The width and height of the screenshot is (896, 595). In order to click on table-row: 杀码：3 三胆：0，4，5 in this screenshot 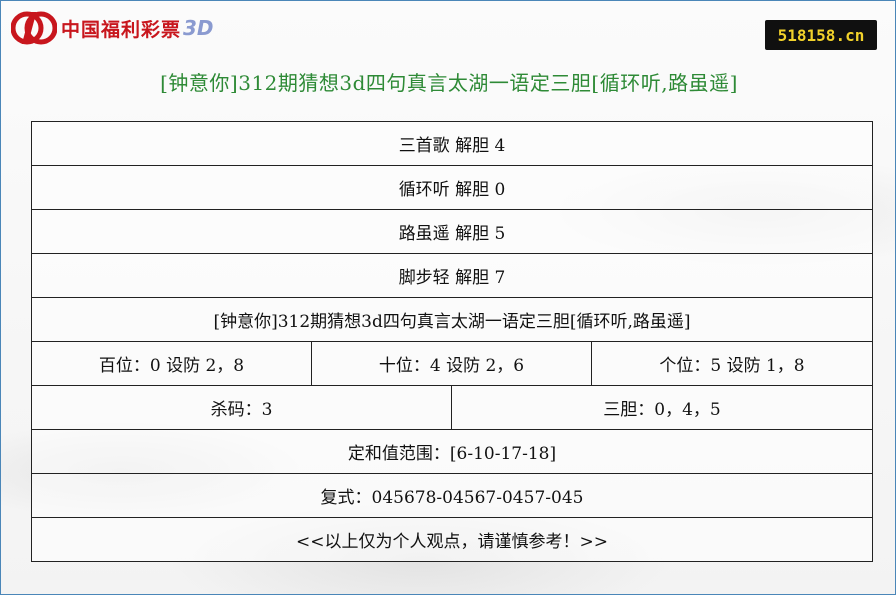, I will do `click(452, 407)`.